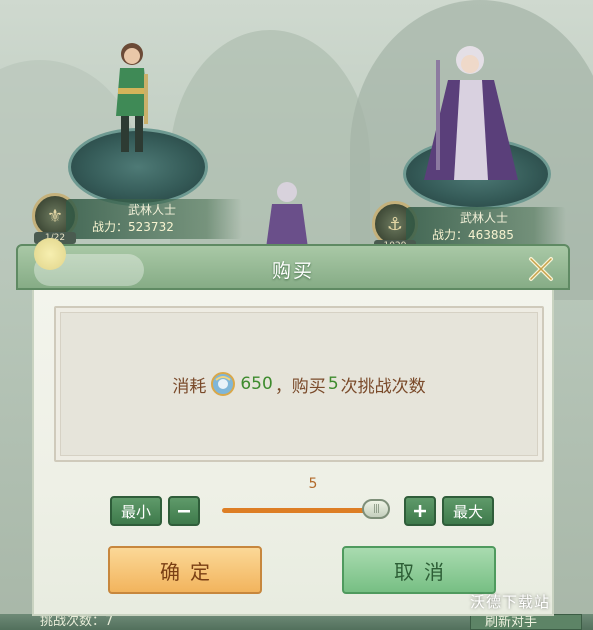  What do you see at coordinates (185, 570) in the screenshot?
I see `confirm-button: 确定` at bounding box center [185, 570].